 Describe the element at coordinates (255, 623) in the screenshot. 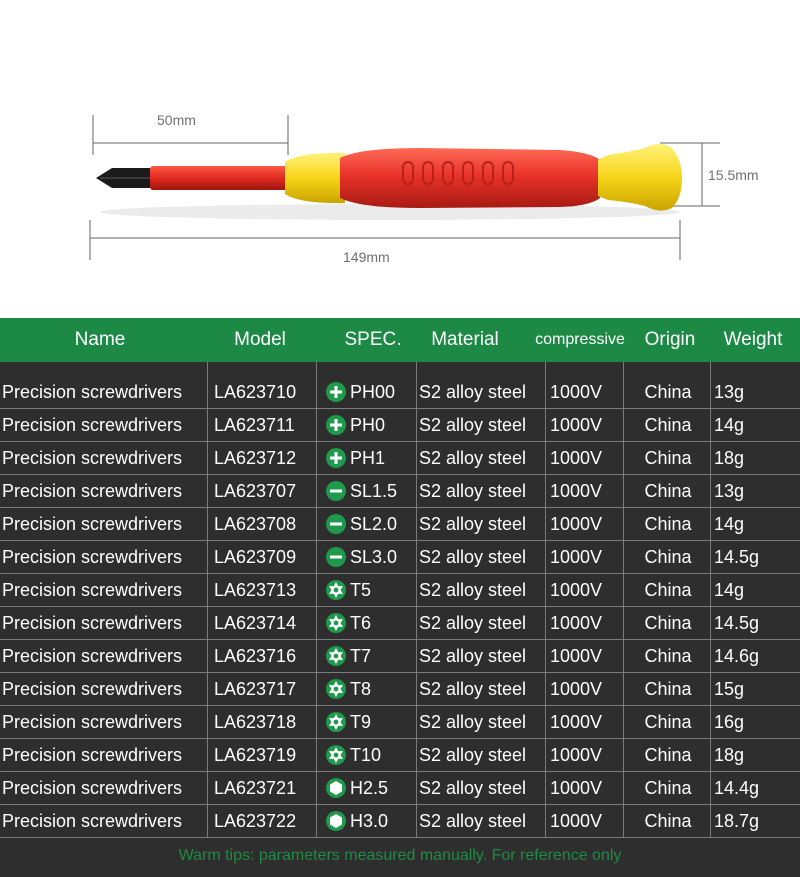

I see `cell-model: LA623714` at that location.